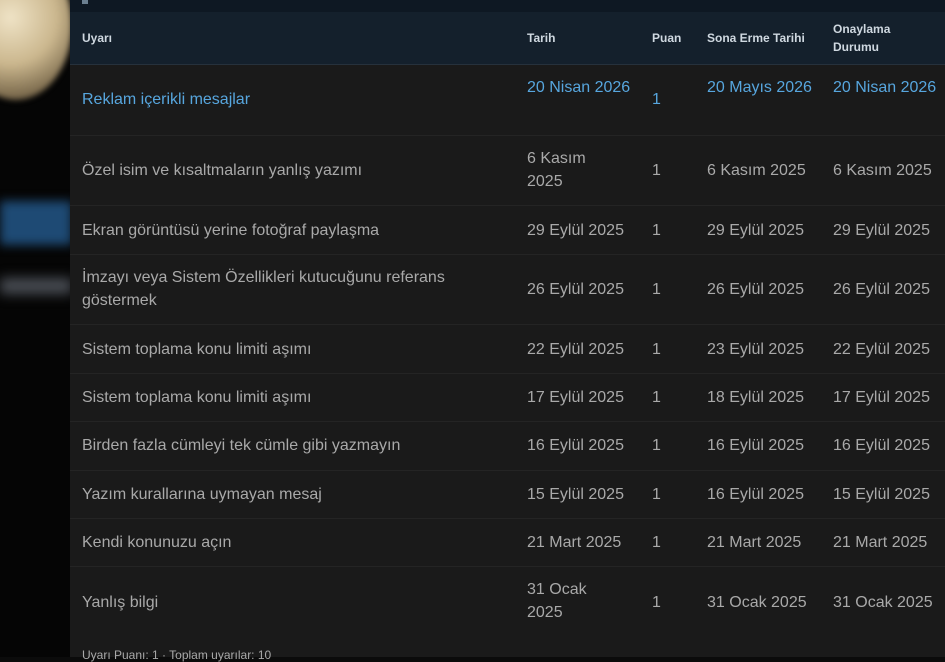 Image resolution: width=945 pixels, height=662 pixels. What do you see at coordinates (120, 602) in the screenshot?
I see `warning-title: Yanlış bilgi` at bounding box center [120, 602].